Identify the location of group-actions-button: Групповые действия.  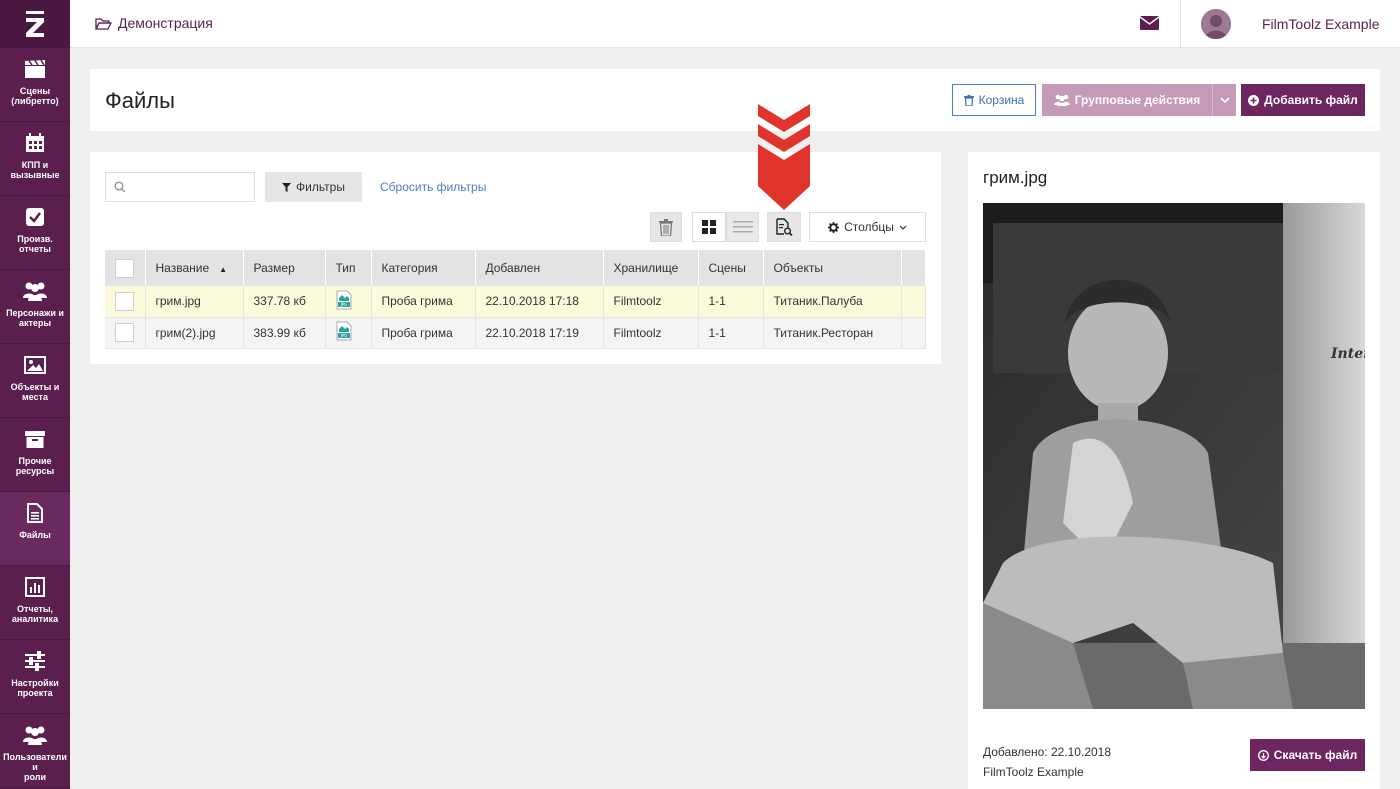
(1127, 100).